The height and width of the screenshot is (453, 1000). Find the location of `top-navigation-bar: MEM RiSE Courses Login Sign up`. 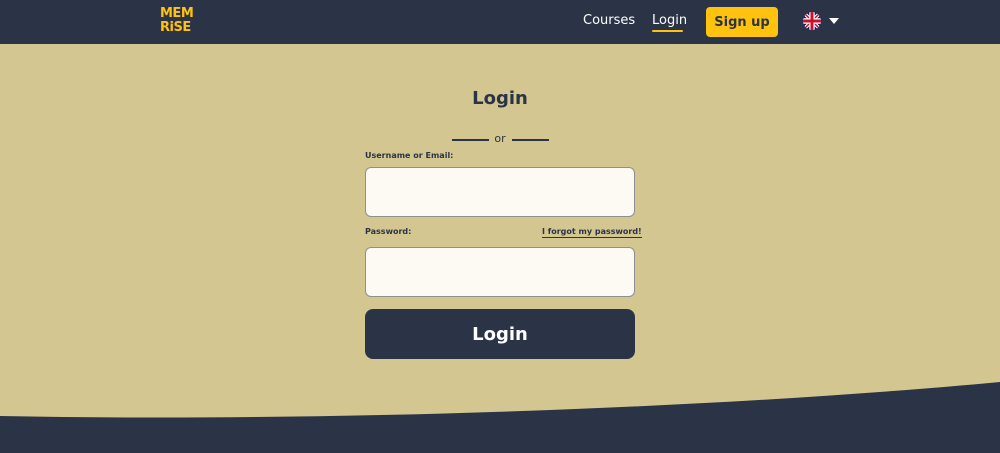

top-navigation-bar: MEM RiSE Courses Login Sign up is located at coordinates (500, 22).